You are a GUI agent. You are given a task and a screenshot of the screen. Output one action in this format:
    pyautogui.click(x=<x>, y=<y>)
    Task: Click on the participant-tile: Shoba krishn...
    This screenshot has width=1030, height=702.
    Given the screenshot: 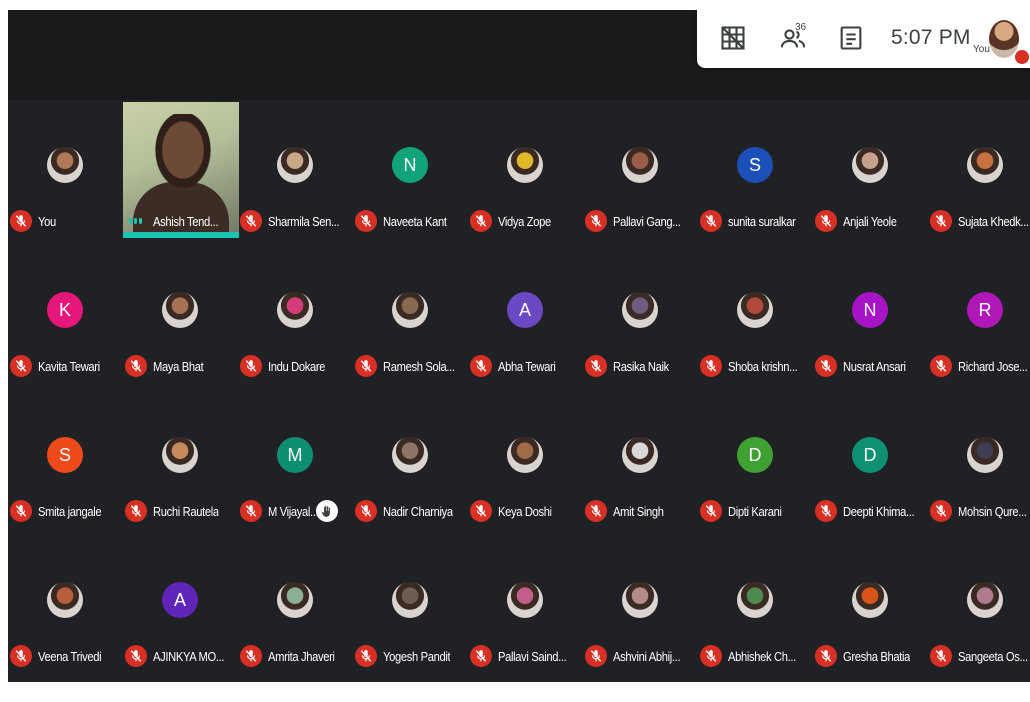 What is the action you would take?
    pyautogui.click(x=755, y=317)
    